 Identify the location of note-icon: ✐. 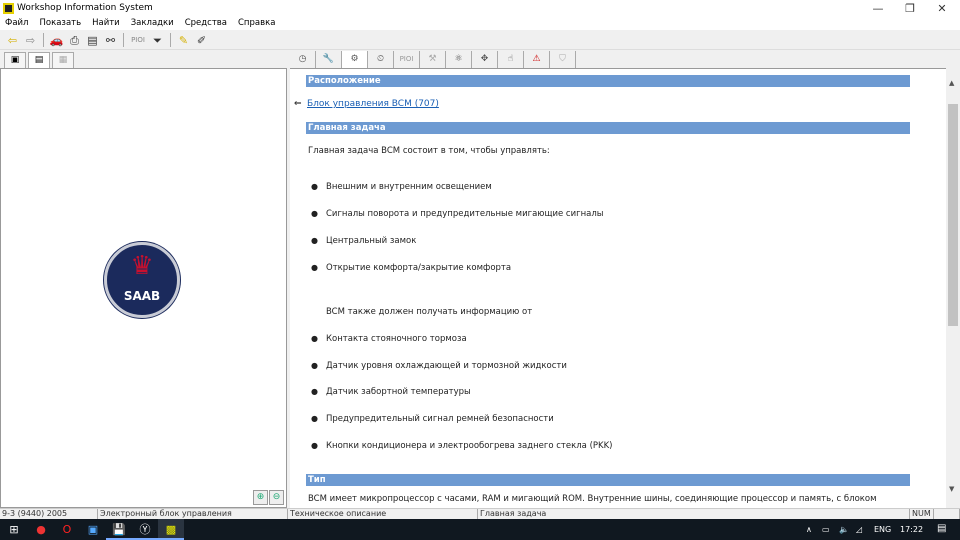
(201, 40).